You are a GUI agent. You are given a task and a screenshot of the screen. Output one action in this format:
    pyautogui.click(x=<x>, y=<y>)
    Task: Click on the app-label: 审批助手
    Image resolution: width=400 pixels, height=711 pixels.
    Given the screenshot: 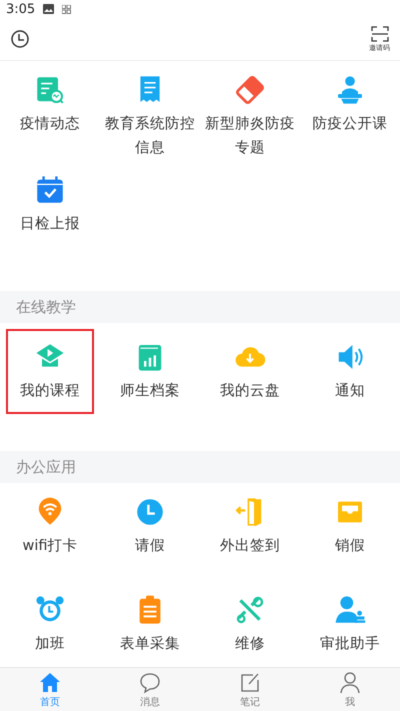 What is the action you would take?
    pyautogui.click(x=350, y=644)
    